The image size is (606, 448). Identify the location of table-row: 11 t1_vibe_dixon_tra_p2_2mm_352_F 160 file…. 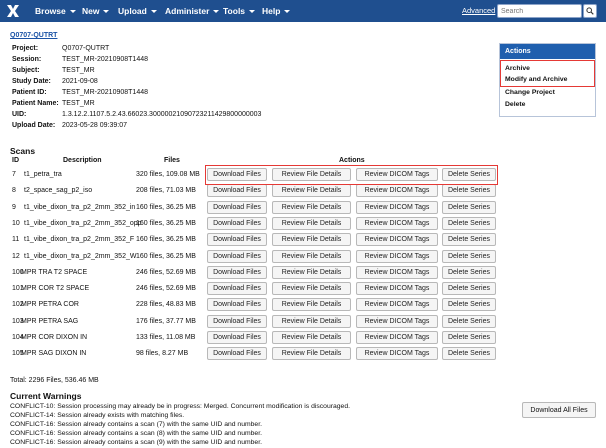
(303, 240).